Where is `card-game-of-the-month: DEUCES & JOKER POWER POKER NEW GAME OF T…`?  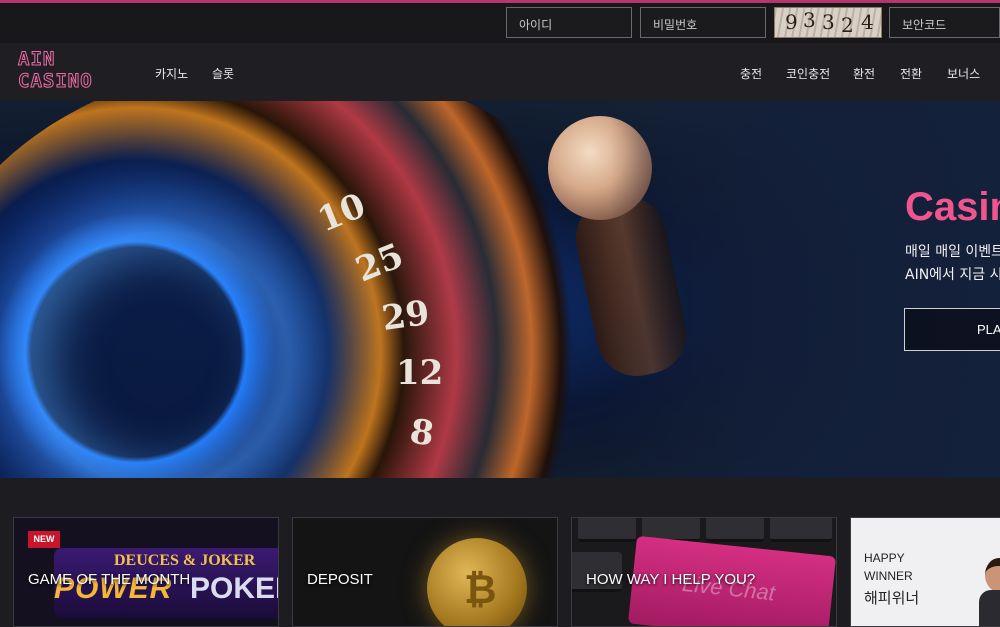
card-game-of-the-month: DEUCES & JOKER POWER POKER NEW GAME OF T… is located at coordinates (146, 572).